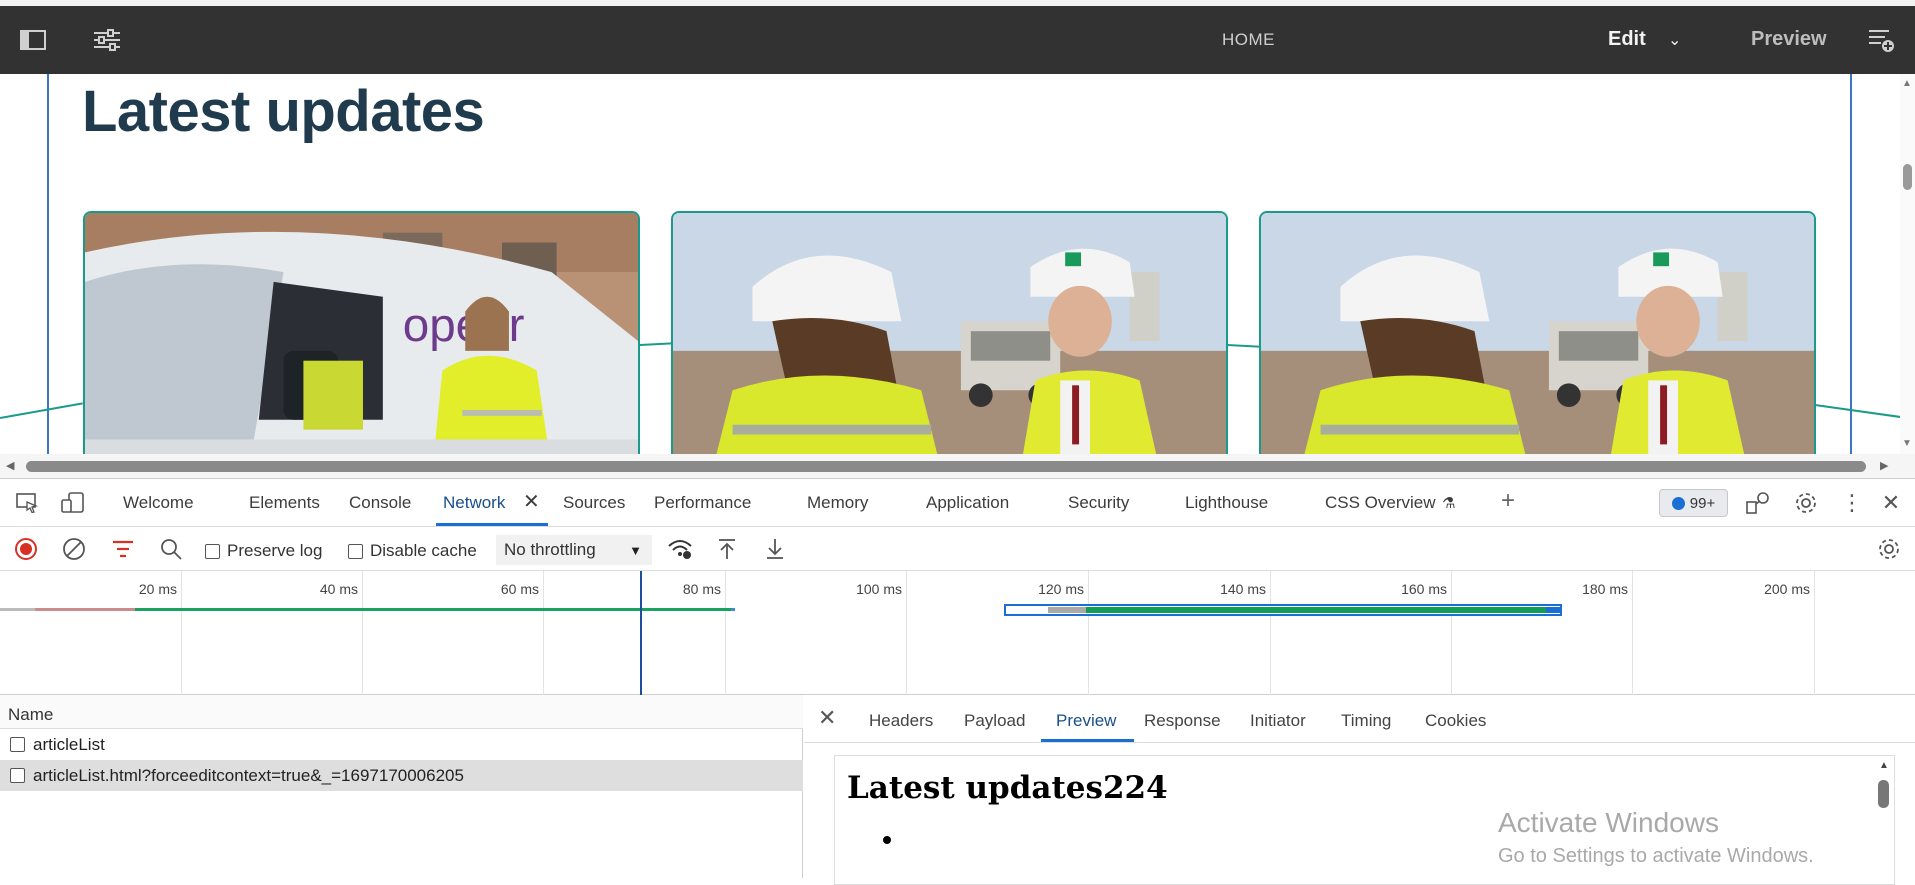 The image size is (1915, 885). What do you see at coordinates (158, 503) in the screenshot?
I see `tab-welcome: Welcome` at bounding box center [158, 503].